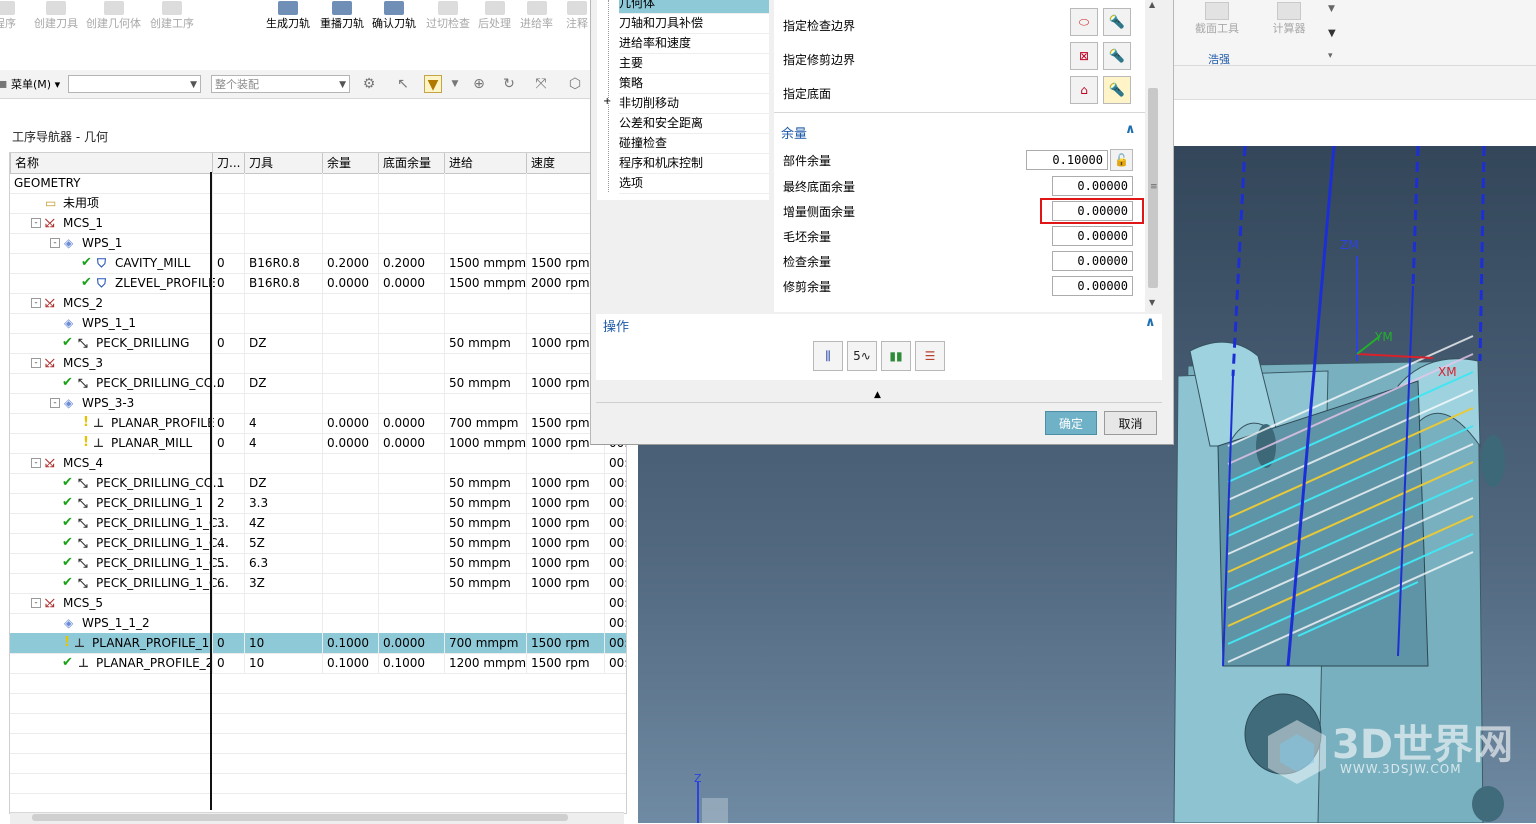  I want to click on snap-icon: ⚙, so click(369, 84).